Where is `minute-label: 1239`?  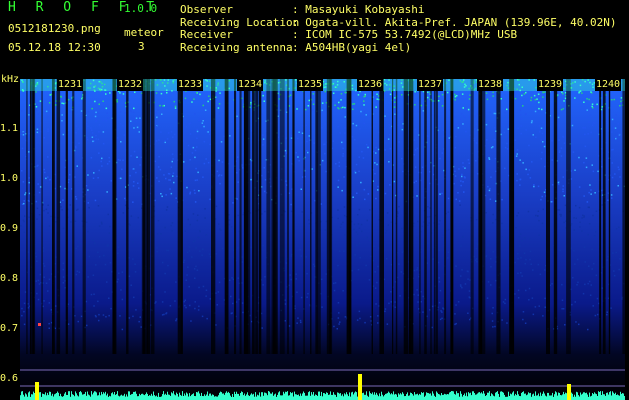 minute-label: 1239 is located at coordinates (550, 85).